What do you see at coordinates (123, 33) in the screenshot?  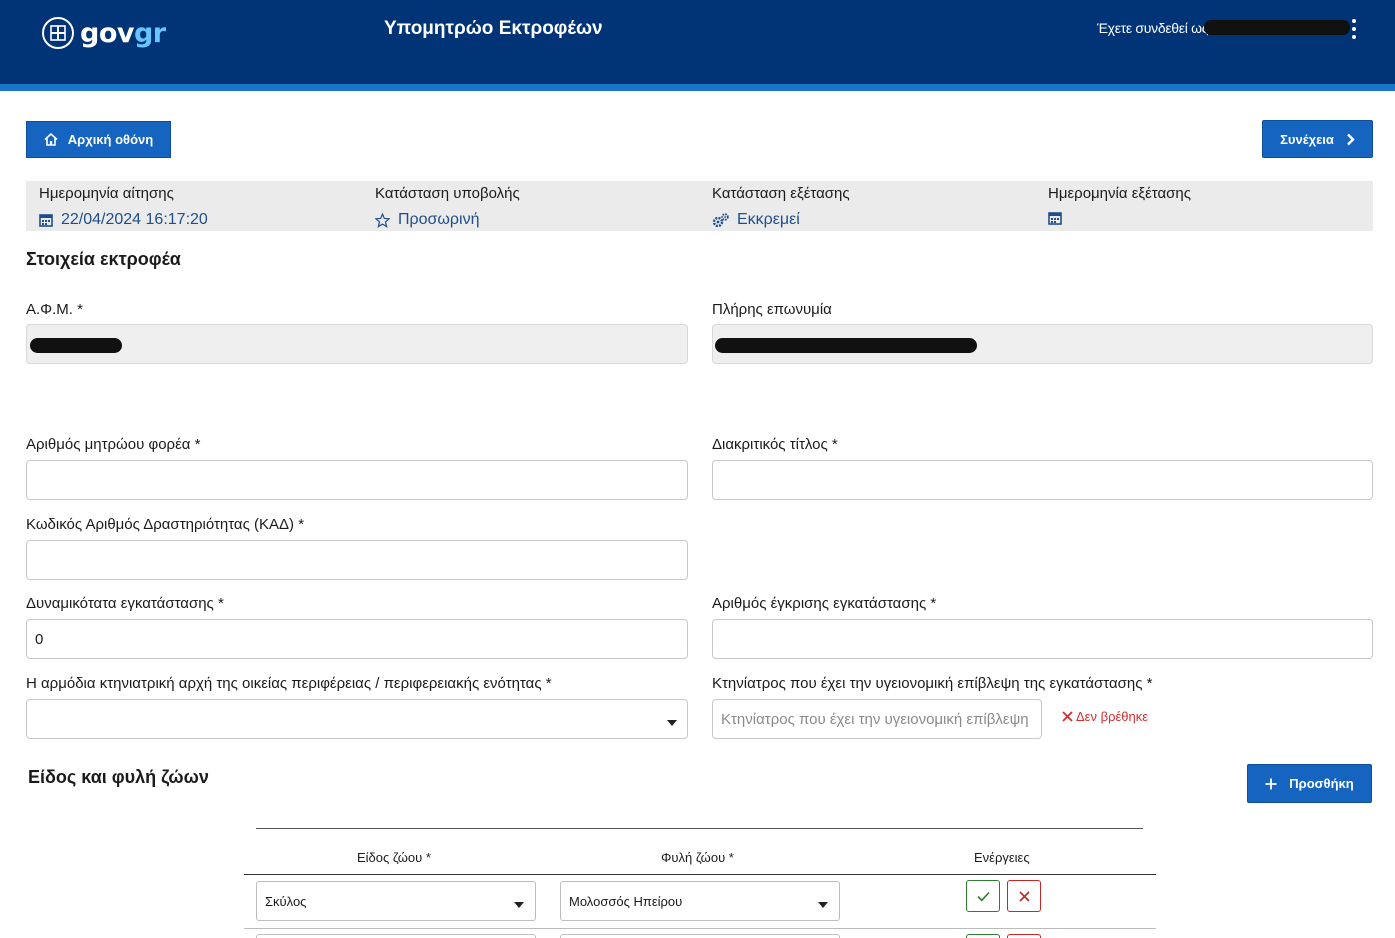 I see `logo-wordmark: govgr` at bounding box center [123, 33].